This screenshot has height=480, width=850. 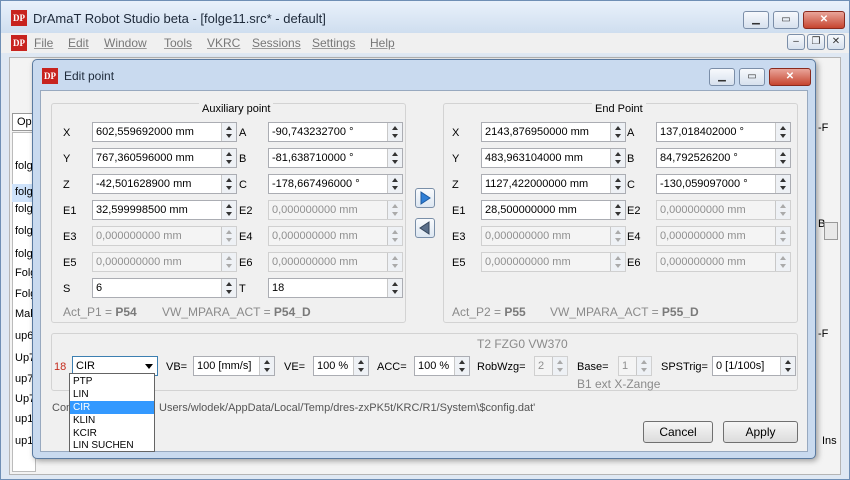 I want to click on close-button: ✕, so click(x=824, y=20).